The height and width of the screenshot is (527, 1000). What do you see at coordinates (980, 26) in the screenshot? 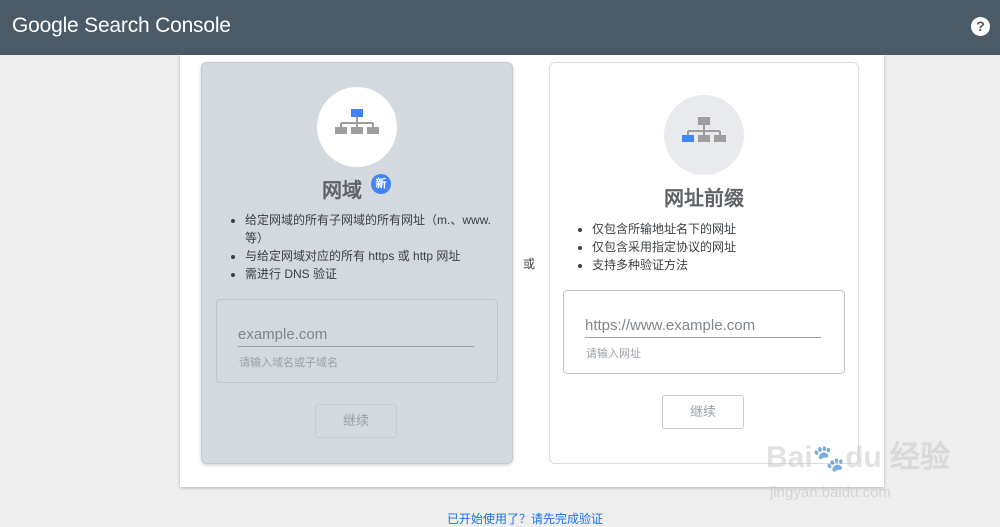
I see `help-circle-icon: ?` at bounding box center [980, 26].